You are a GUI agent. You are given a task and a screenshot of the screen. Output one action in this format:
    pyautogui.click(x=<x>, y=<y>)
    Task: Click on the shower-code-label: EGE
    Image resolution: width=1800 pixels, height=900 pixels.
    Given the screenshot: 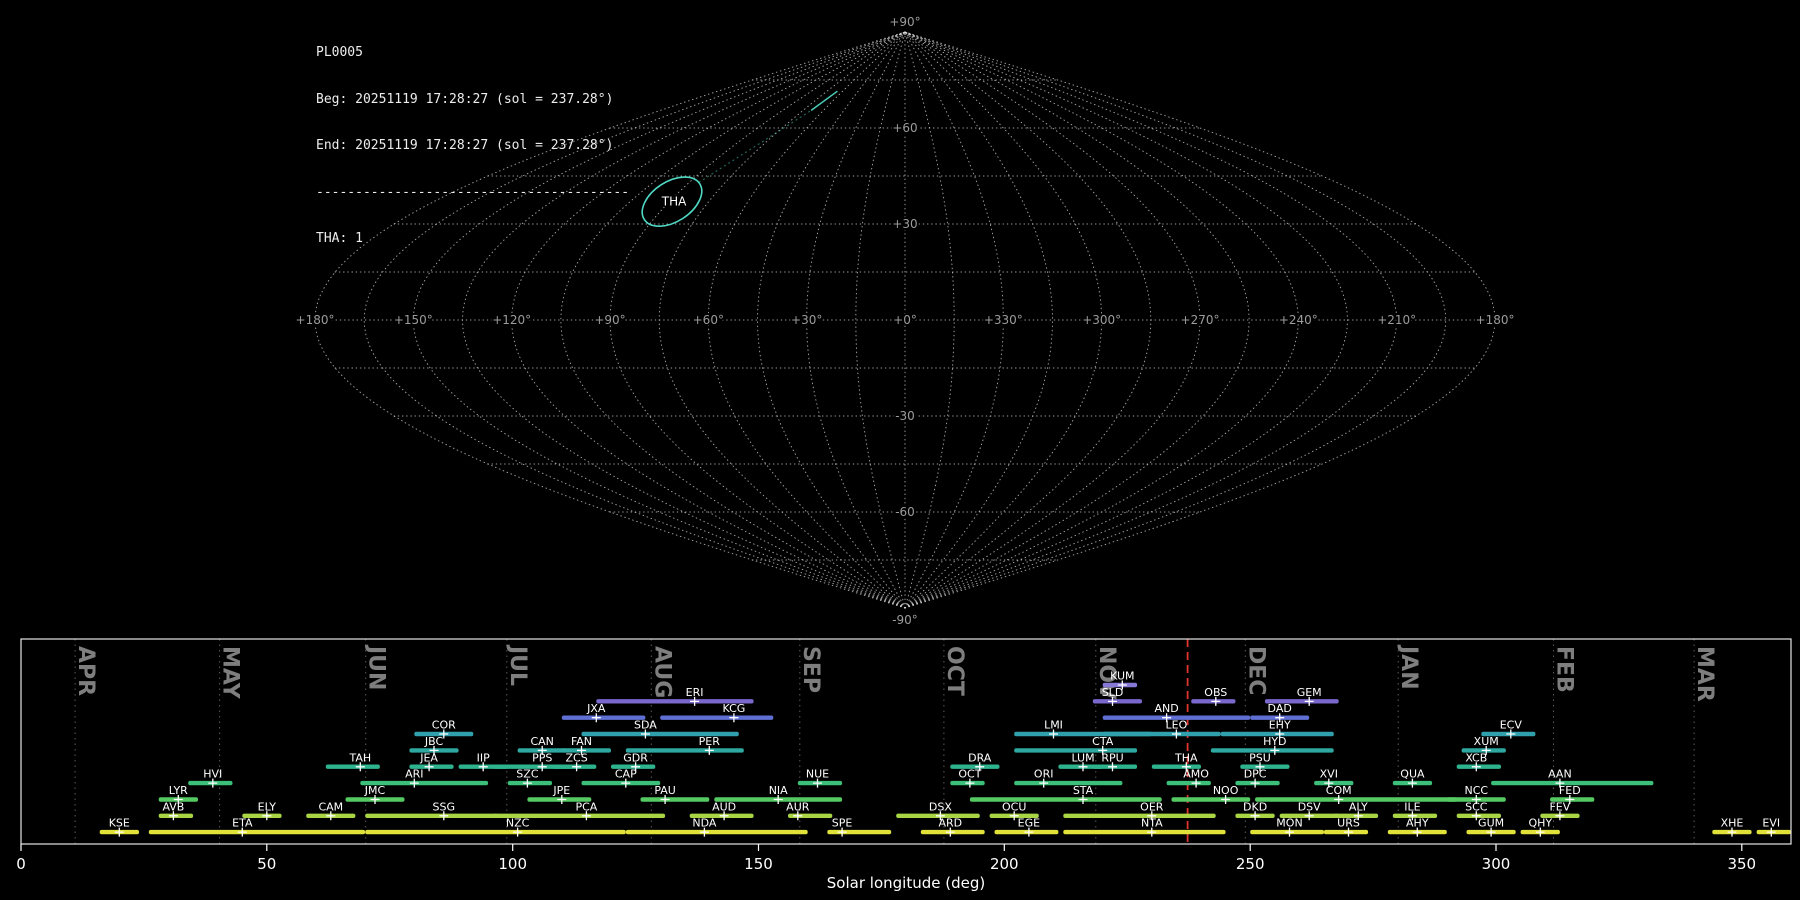 What is the action you would take?
    pyautogui.click(x=1029, y=823)
    